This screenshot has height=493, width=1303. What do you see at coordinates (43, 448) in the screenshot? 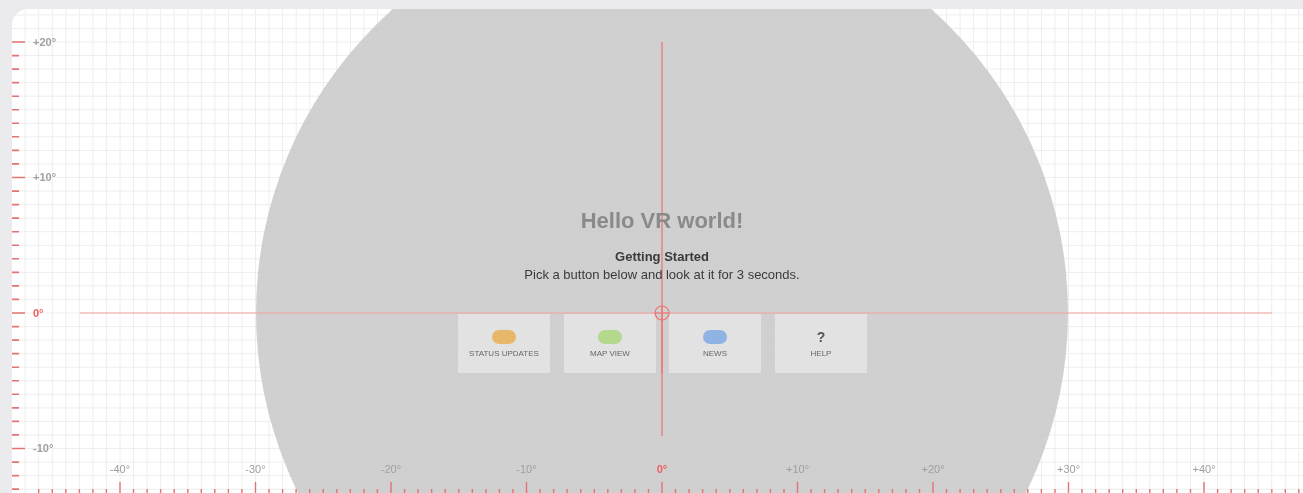
I see `axis-label: -10°` at bounding box center [43, 448].